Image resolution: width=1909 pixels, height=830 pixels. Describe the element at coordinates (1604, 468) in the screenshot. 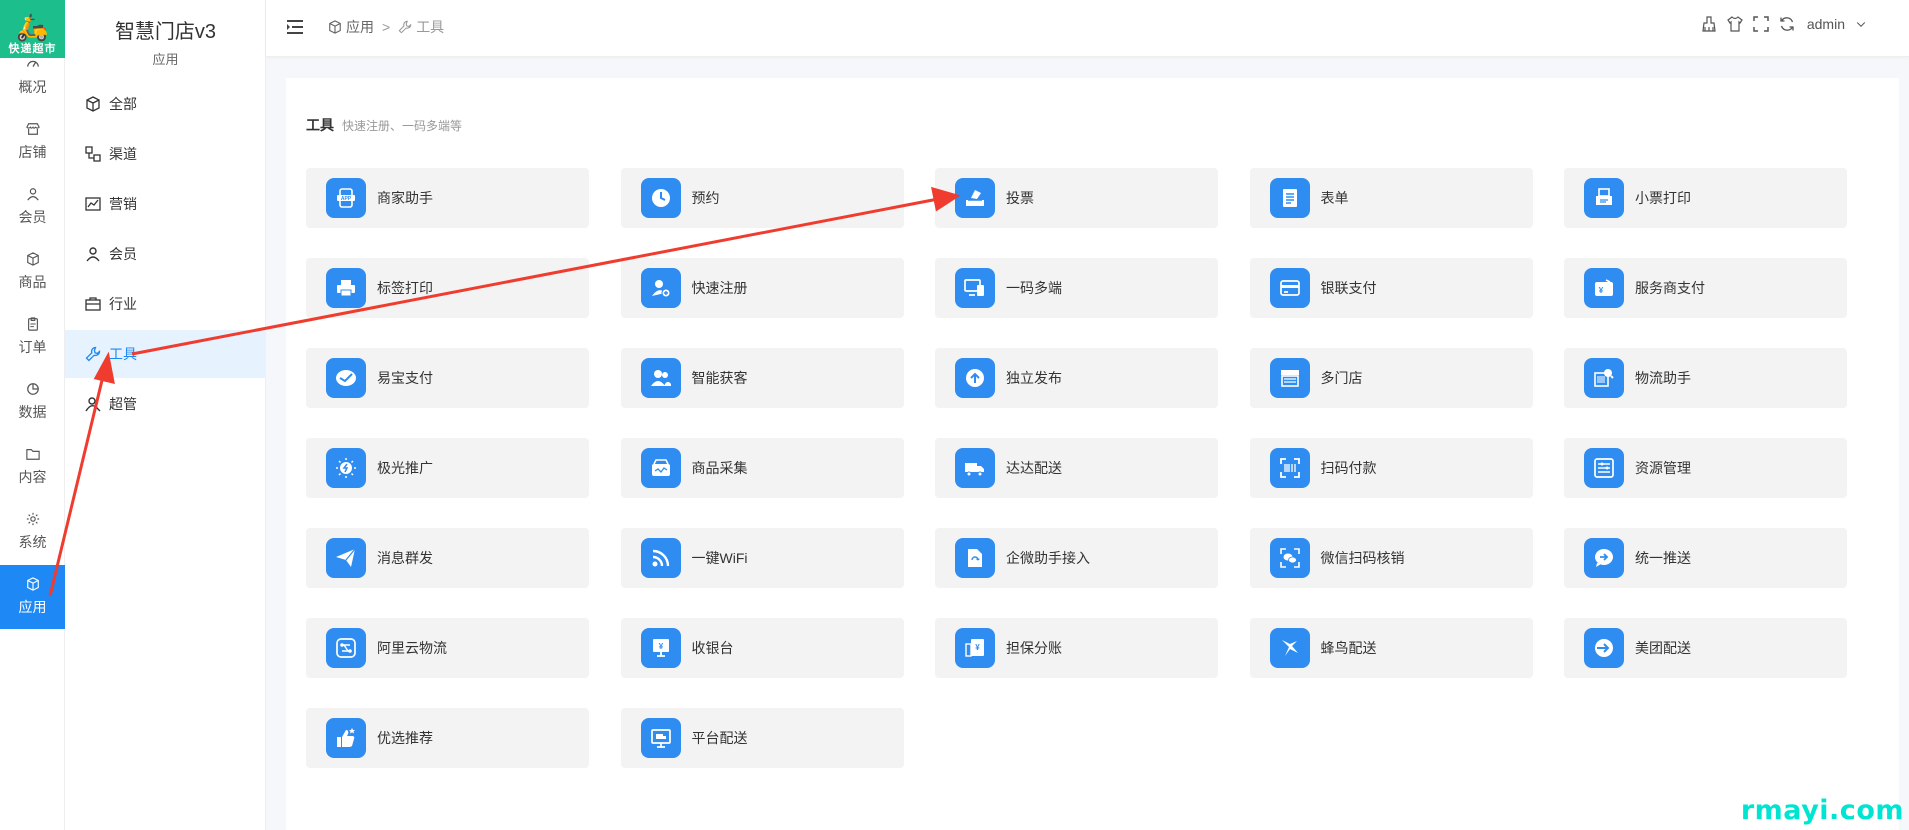

I see `resources-icon` at that location.